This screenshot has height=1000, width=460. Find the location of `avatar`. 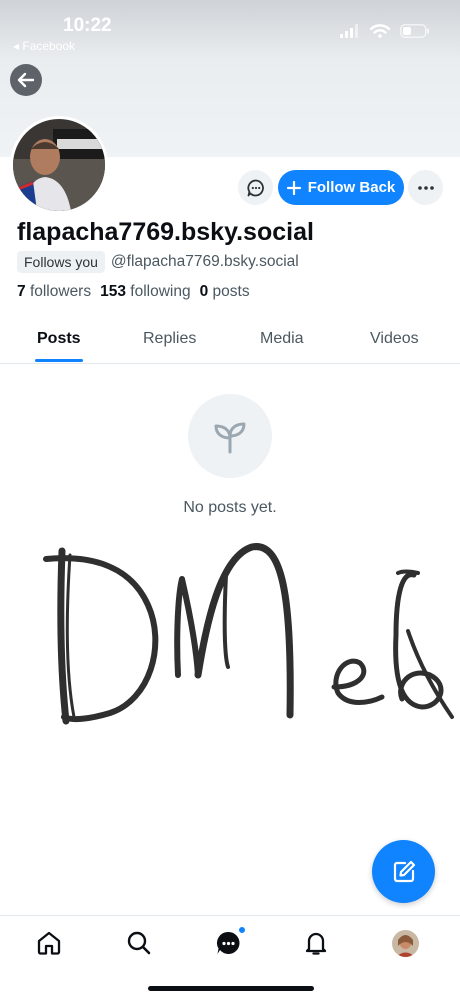

avatar is located at coordinates (405, 943).